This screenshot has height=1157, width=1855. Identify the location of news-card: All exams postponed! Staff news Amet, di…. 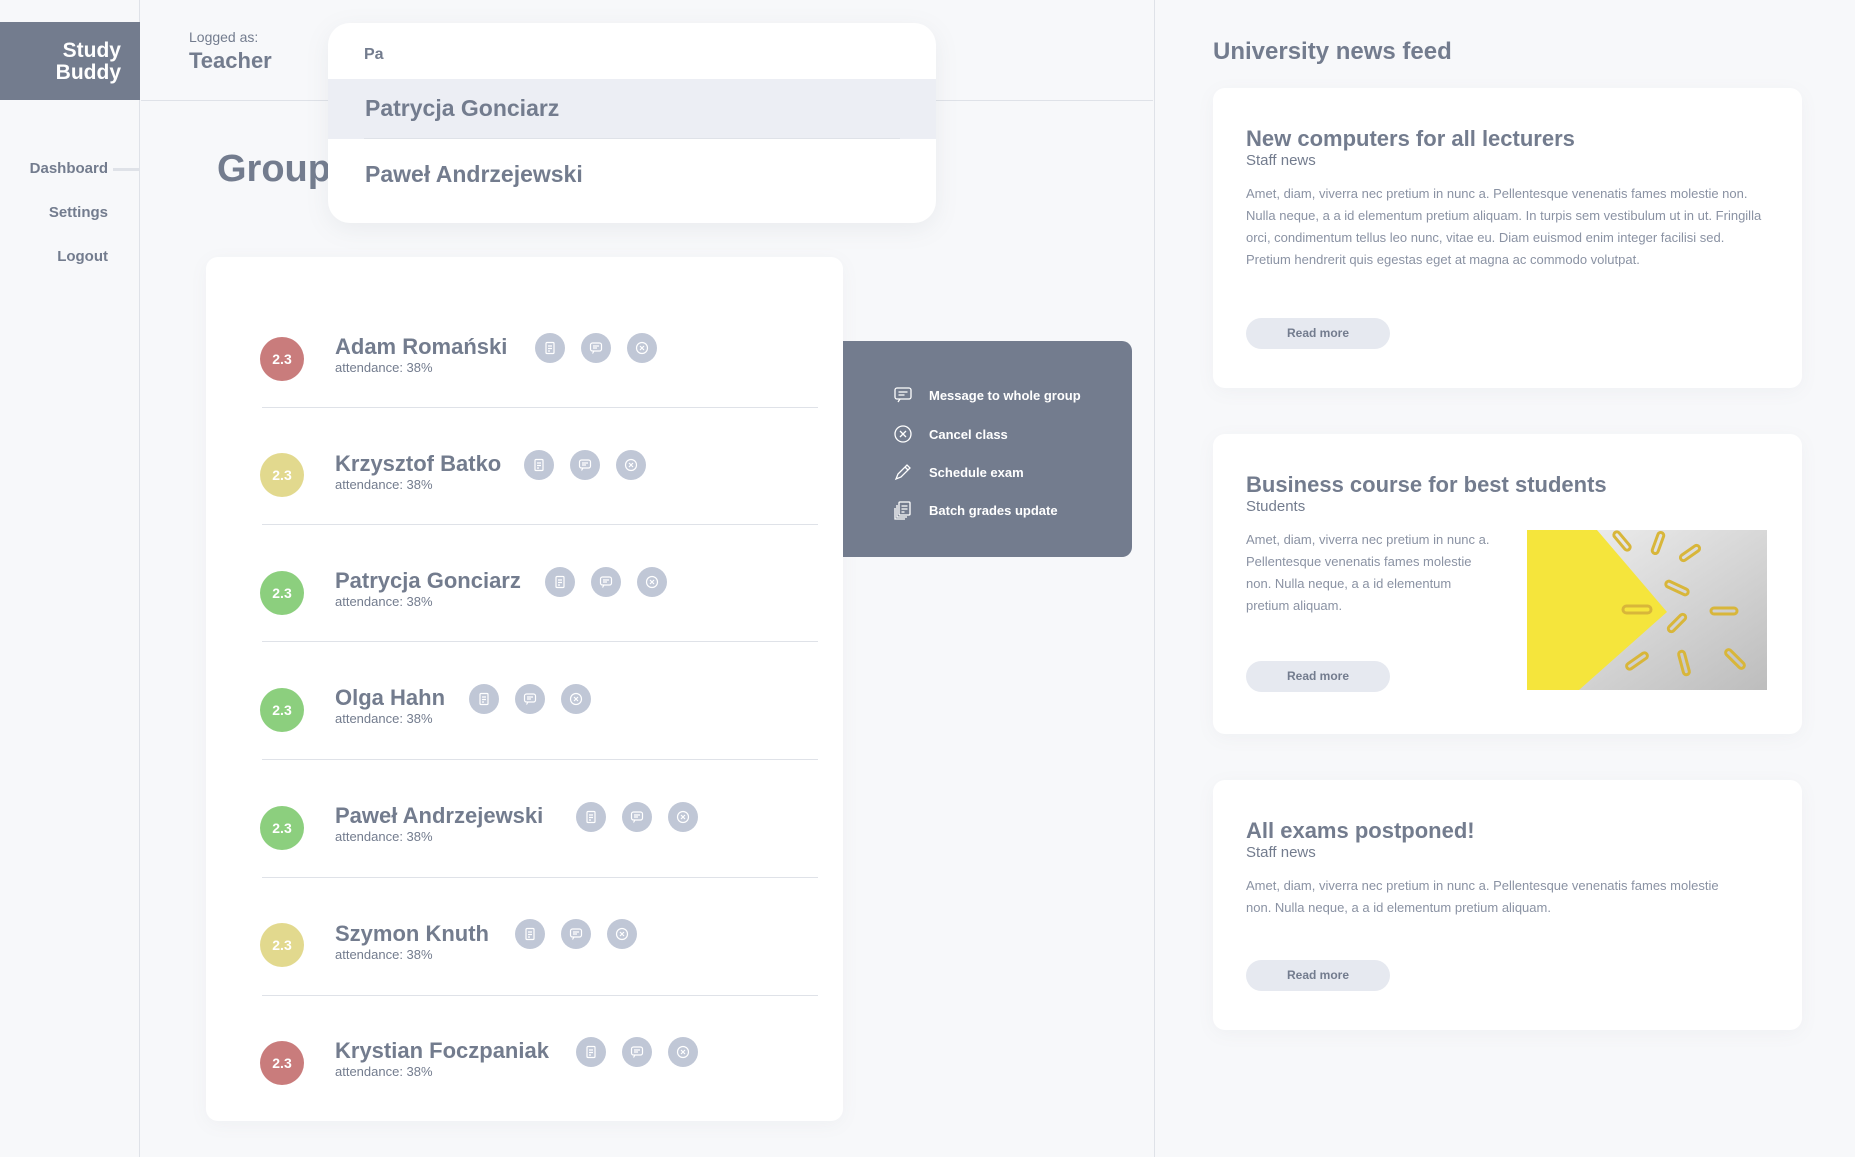
(1507, 905).